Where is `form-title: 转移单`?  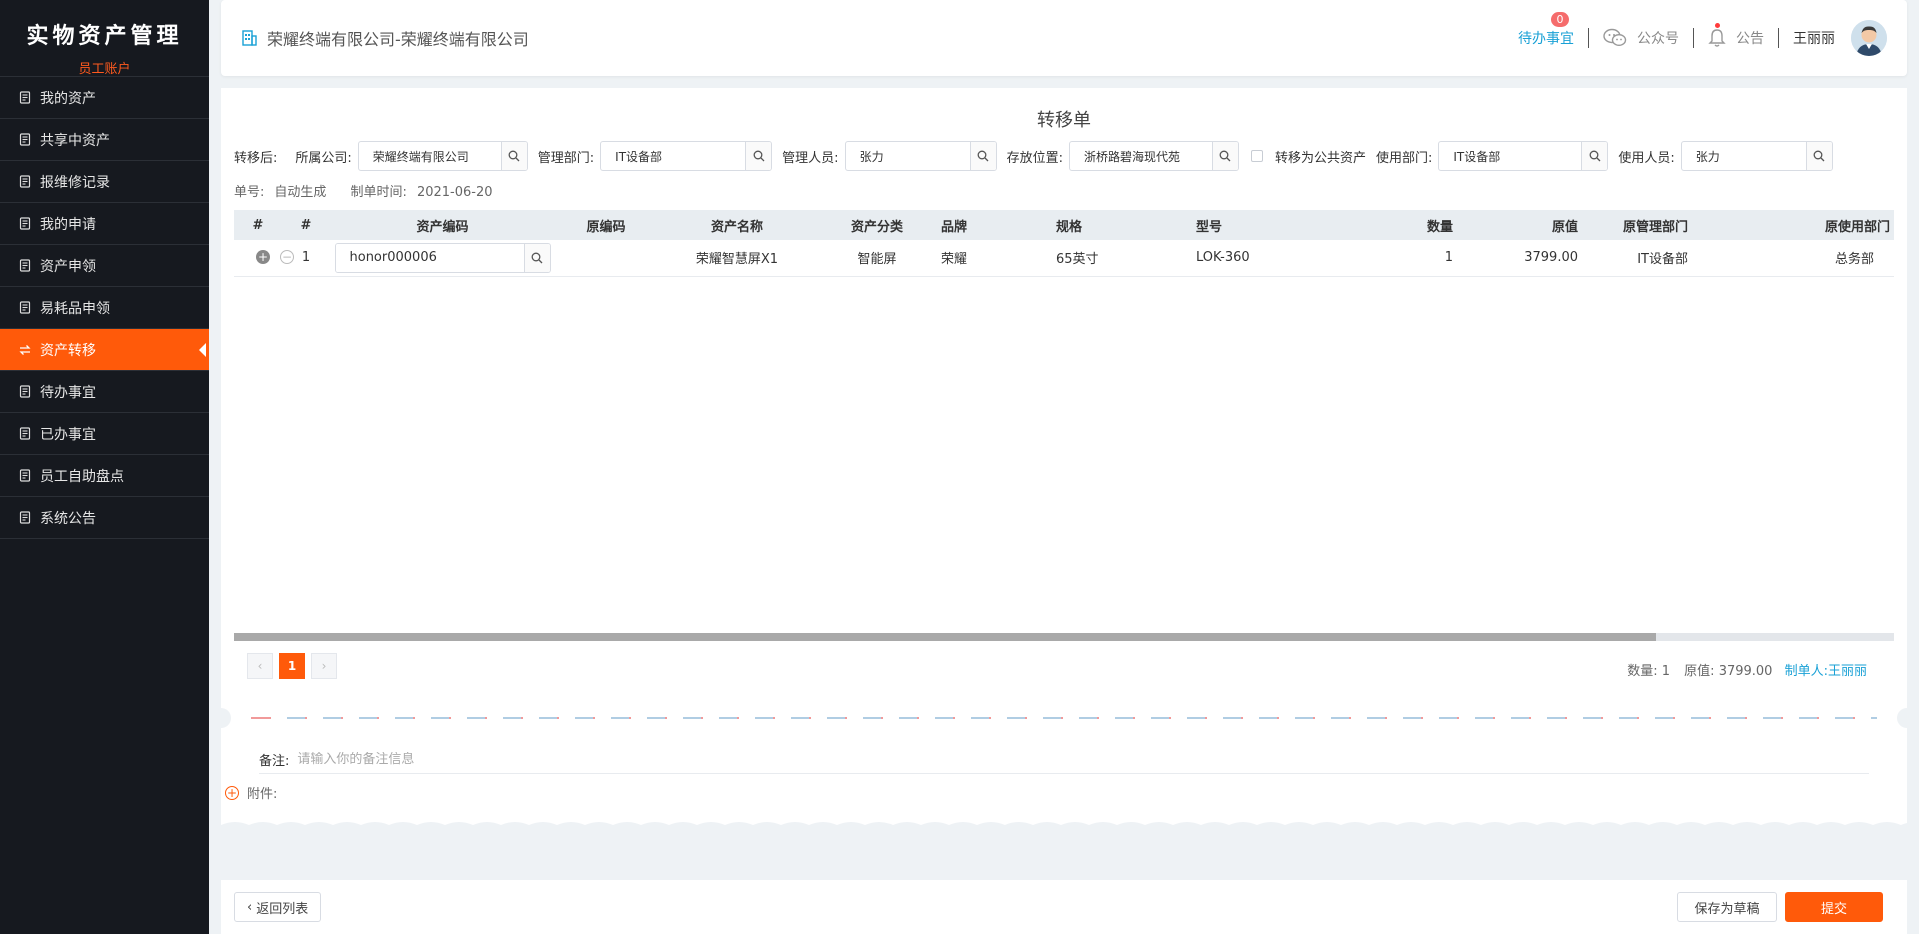 form-title: 转移单 is located at coordinates (1064, 120).